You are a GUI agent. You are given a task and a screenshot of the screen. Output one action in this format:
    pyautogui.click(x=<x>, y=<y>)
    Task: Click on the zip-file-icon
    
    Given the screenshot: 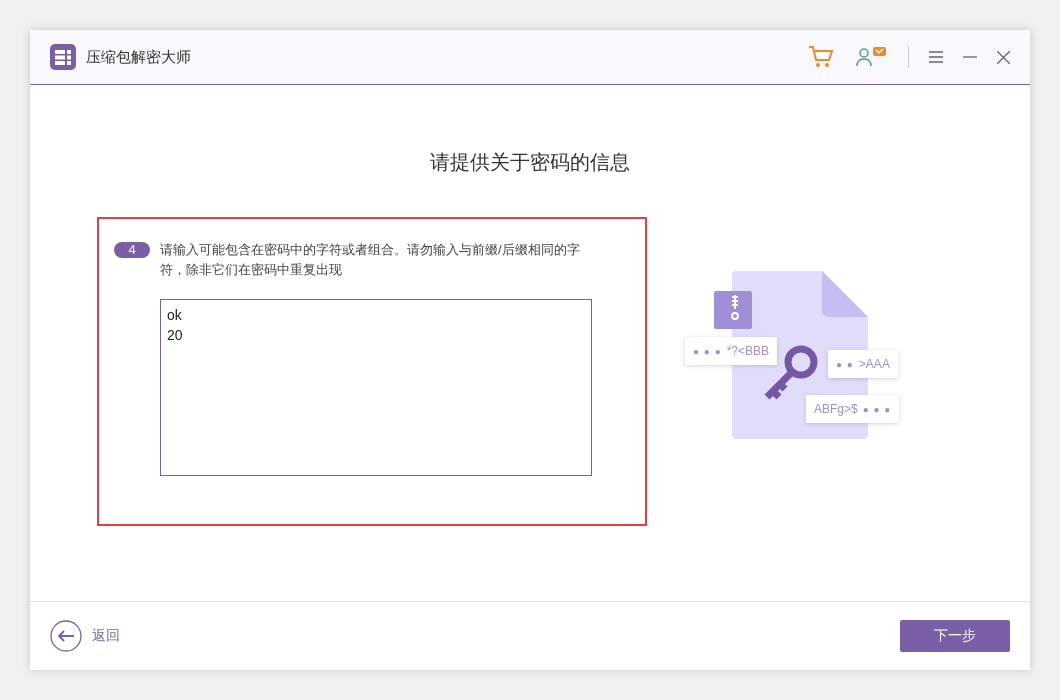 What is the action you would take?
    pyautogui.click(x=733, y=310)
    